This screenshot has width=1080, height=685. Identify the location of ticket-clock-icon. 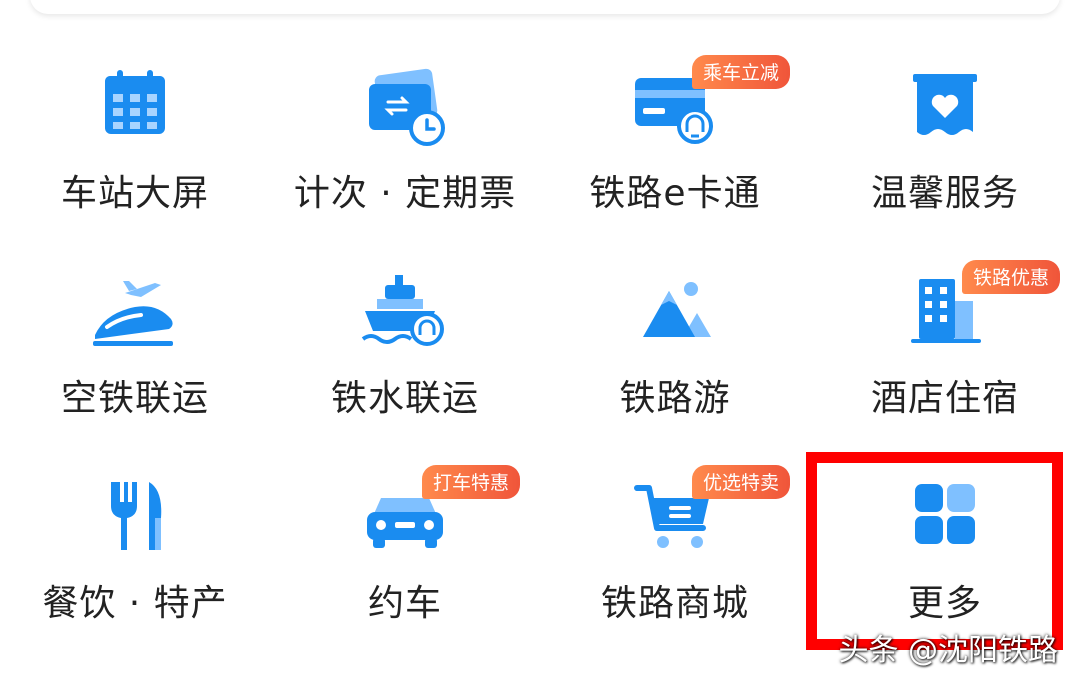
(405, 107).